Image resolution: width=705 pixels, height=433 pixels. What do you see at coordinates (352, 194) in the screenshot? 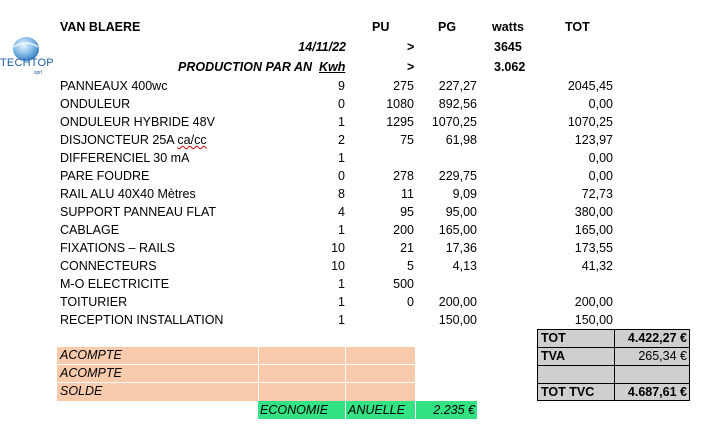
I see `item-row: RAIL ALU 40X40 Mètres 8 11 9,09 72,73` at bounding box center [352, 194].